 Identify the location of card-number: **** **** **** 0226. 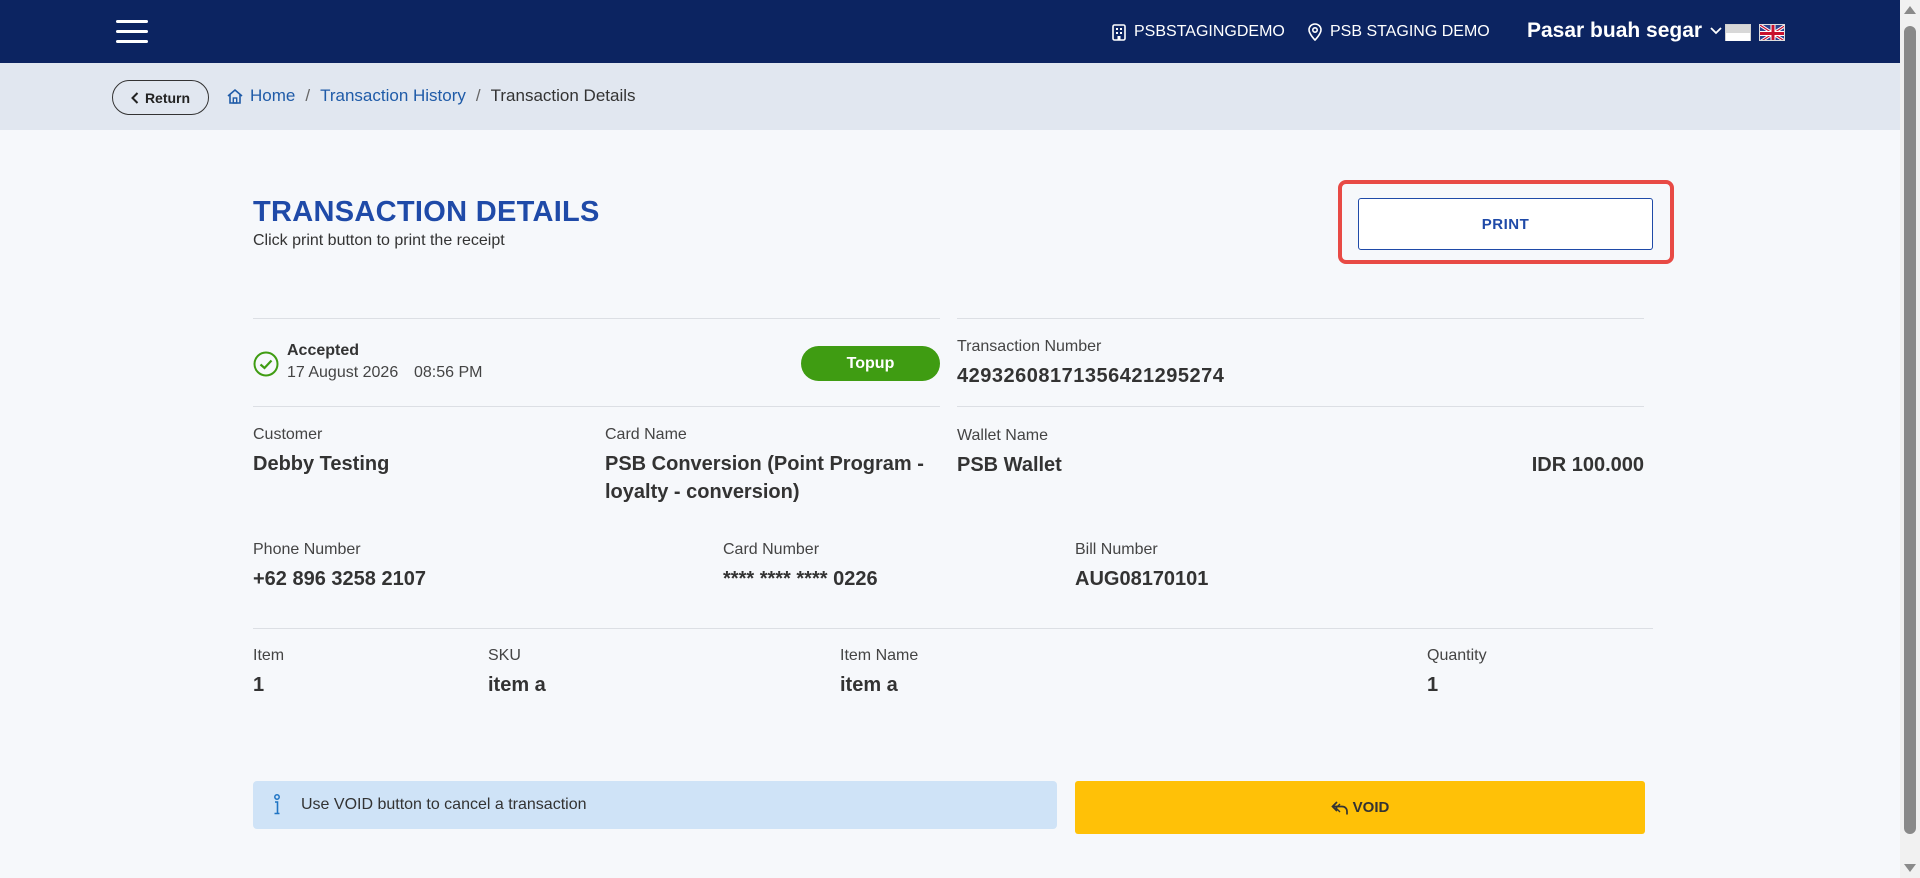
(800, 579).